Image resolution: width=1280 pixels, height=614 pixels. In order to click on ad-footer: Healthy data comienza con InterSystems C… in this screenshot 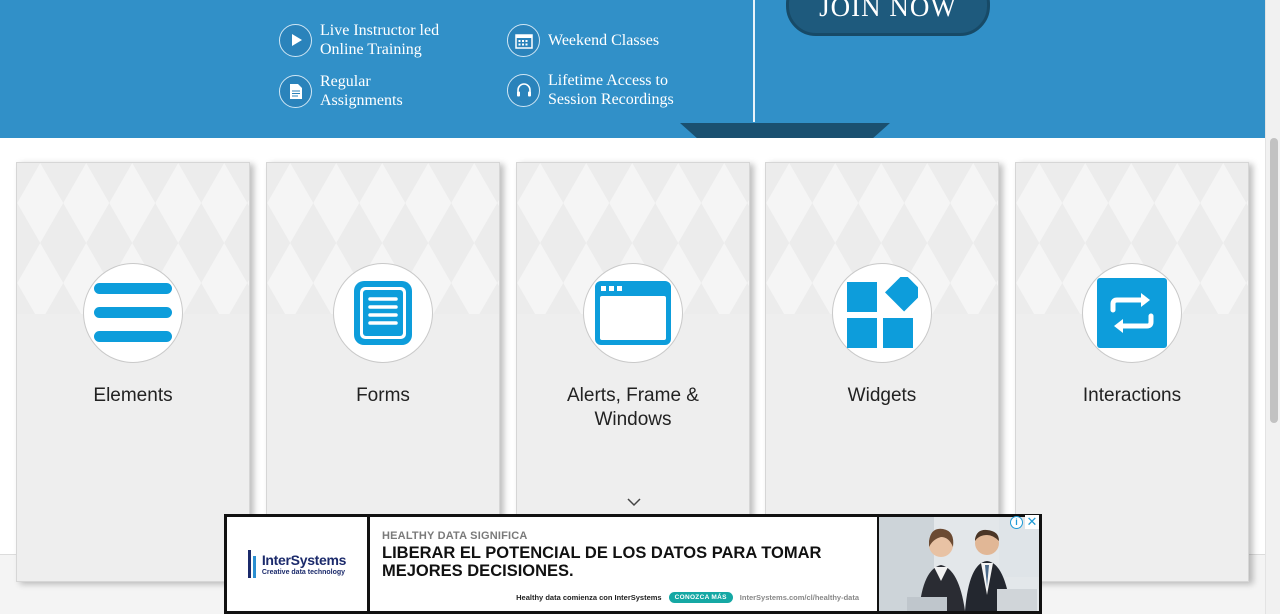, I will do `click(687, 597)`.